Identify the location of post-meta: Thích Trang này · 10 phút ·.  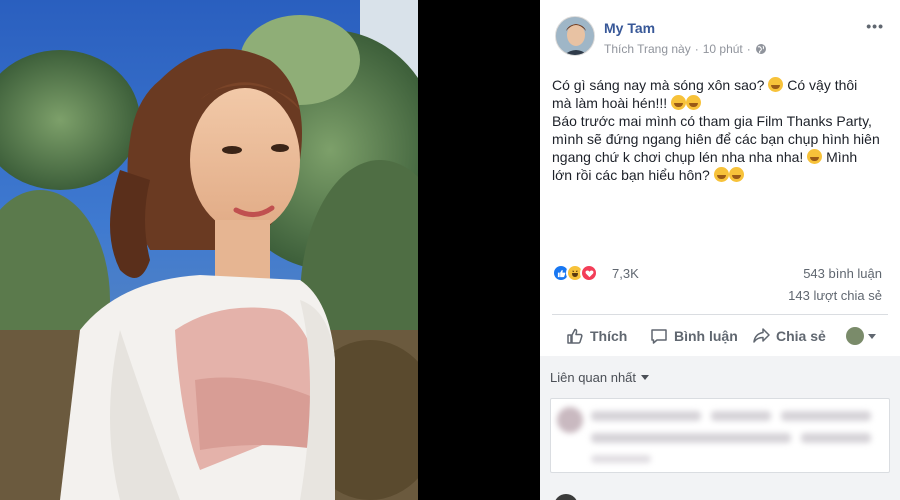
(685, 49).